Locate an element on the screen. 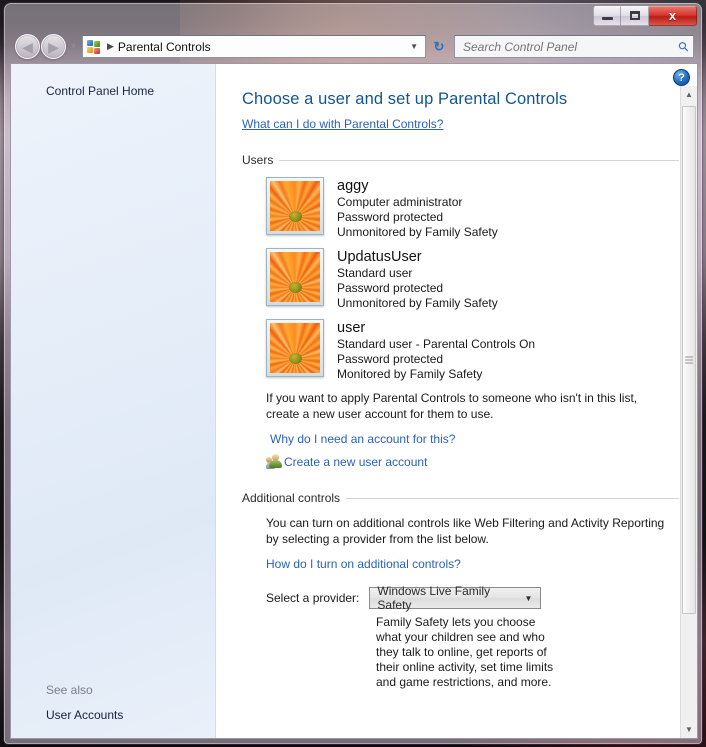 This screenshot has width=706, height=747. user-name: user is located at coordinates (351, 328).